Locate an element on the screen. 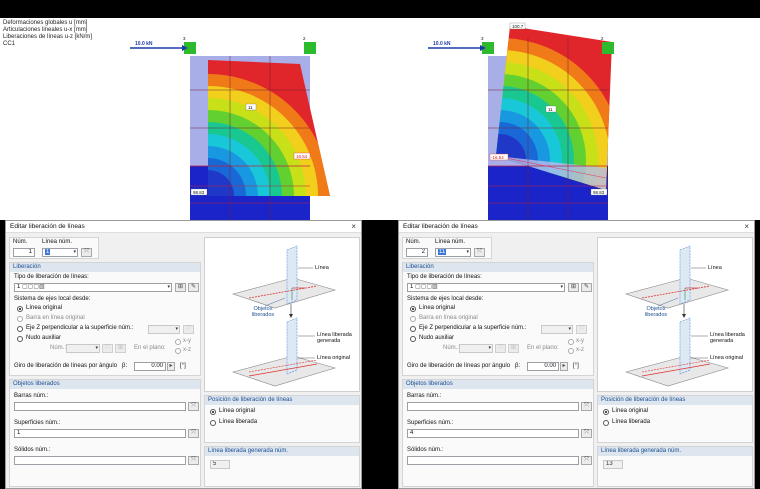 Image resolution: width=760 pixels, height=489 pixels. surfaces-input: 1 is located at coordinates (100, 433).